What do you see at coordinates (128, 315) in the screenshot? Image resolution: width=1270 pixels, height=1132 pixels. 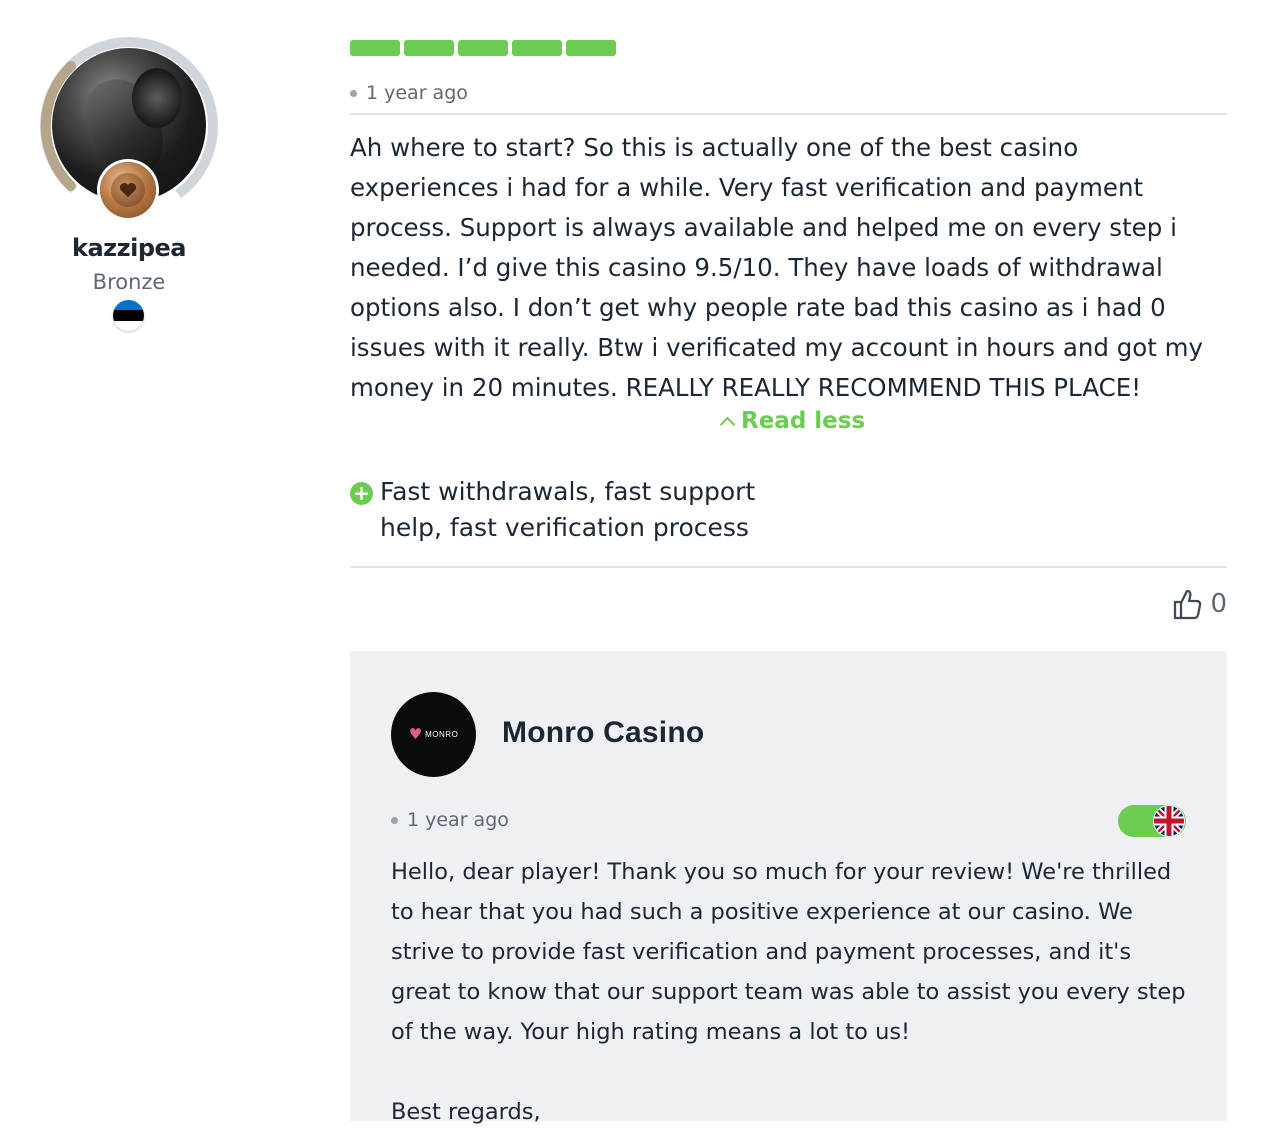 I see `estonia-flag-icon` at bounding box center [128, 315].